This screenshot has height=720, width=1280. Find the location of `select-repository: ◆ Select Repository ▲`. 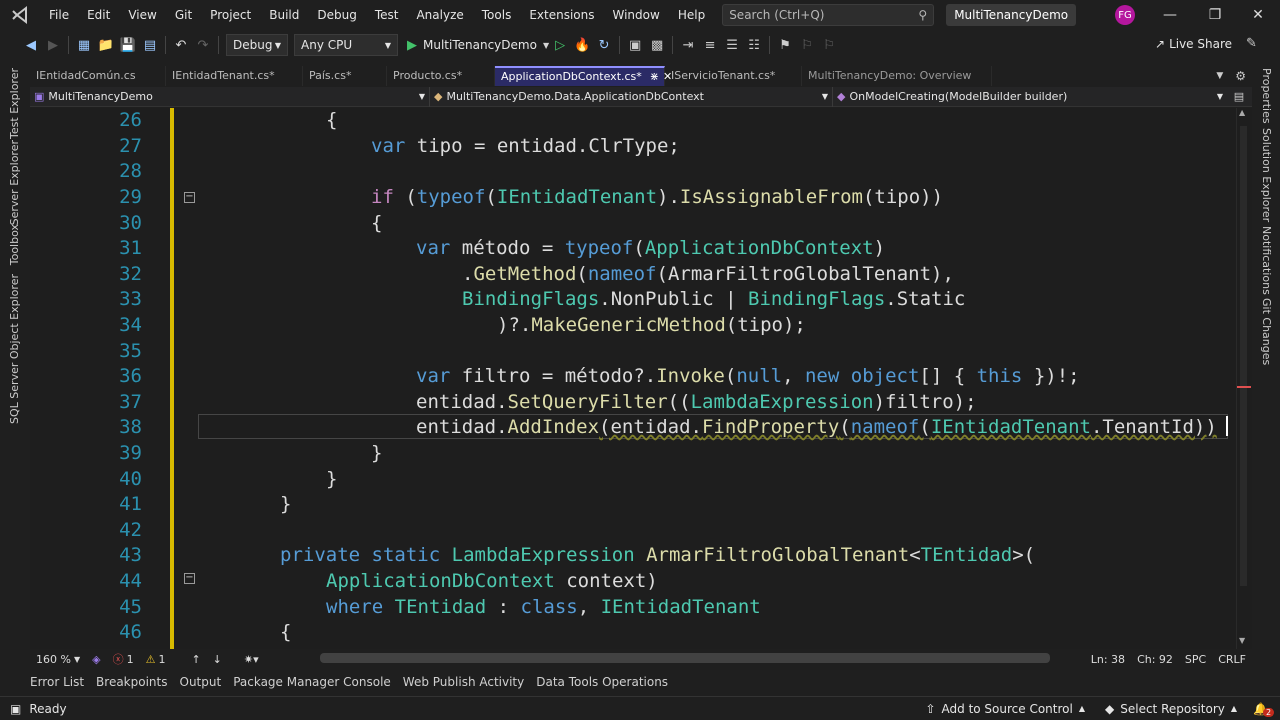

select-repository: ◆ Select Repository ▲ is located at coordinates (1171, 709).